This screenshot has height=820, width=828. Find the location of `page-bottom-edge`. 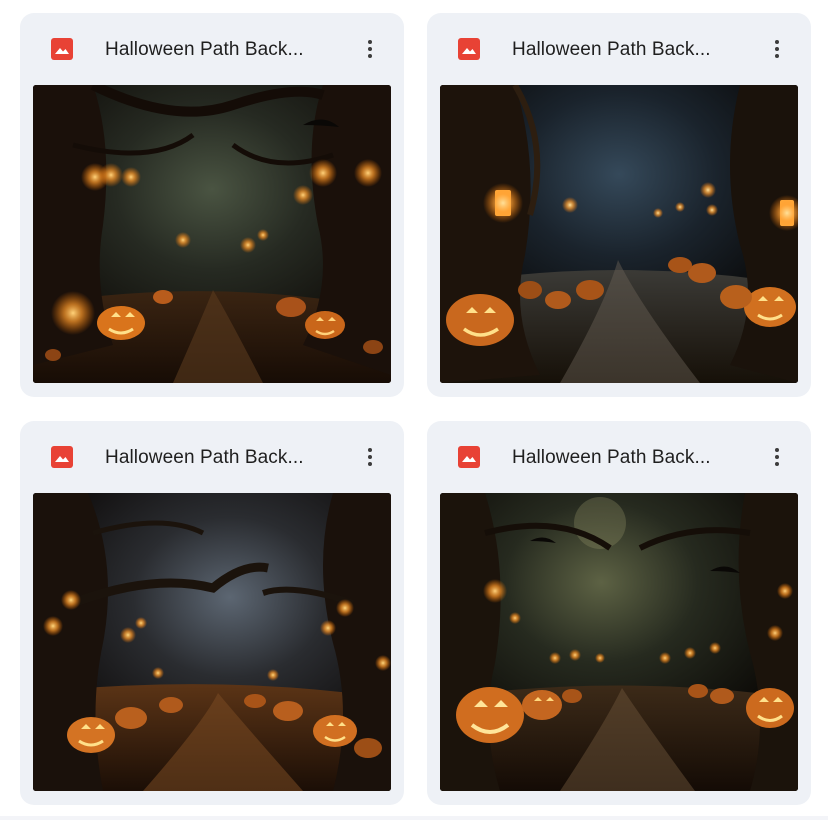

page-bottom-edge is located at coordinates (414, 818).